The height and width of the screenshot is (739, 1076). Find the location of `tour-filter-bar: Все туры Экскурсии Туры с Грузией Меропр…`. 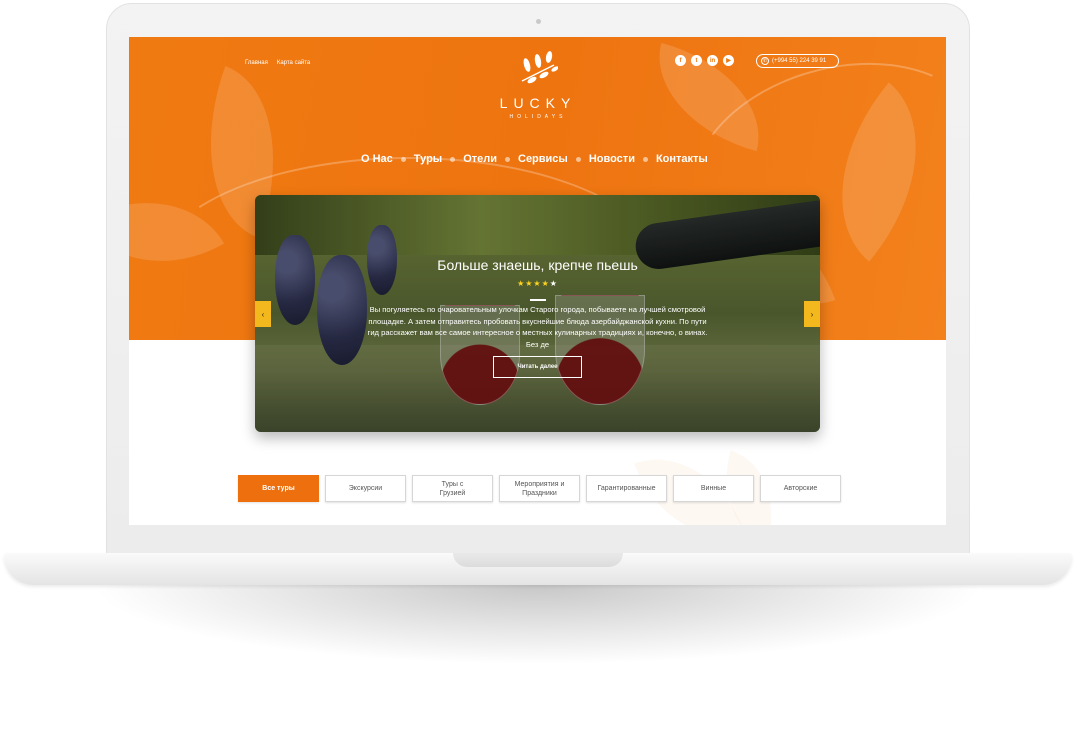

tour-filter-bar: Все туры Экскурсии Туры с Грузией Меропр… is located at coordinates (539, 488).